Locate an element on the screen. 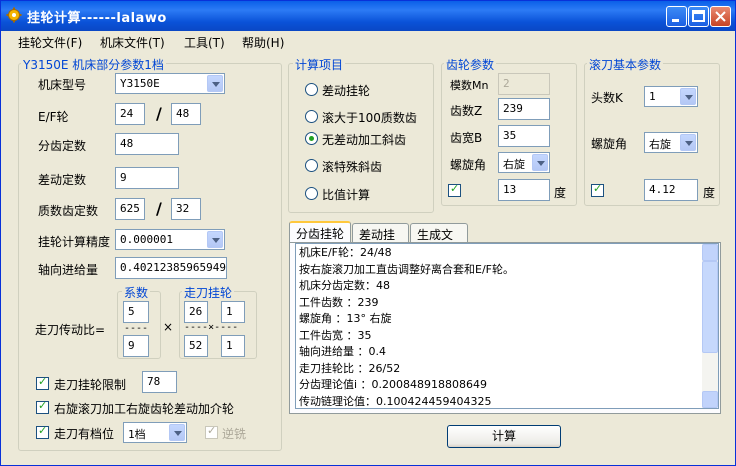 This screenshot has height=466, width=736. close-icon is located at coordinates (720, 16).